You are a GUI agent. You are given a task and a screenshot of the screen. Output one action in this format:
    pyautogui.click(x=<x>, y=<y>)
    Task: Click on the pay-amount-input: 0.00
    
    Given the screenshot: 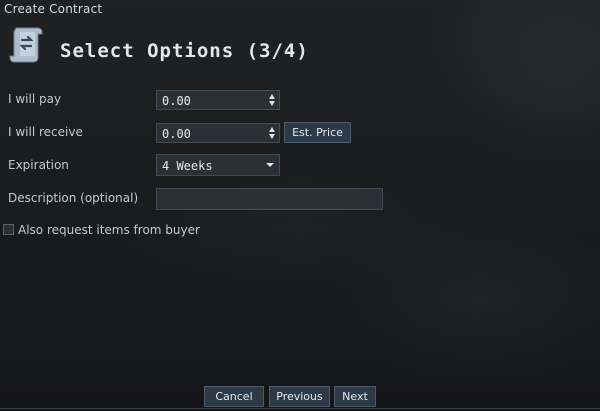 What is the action you would take?
    pyautogui.click(x=218, y=100)
    